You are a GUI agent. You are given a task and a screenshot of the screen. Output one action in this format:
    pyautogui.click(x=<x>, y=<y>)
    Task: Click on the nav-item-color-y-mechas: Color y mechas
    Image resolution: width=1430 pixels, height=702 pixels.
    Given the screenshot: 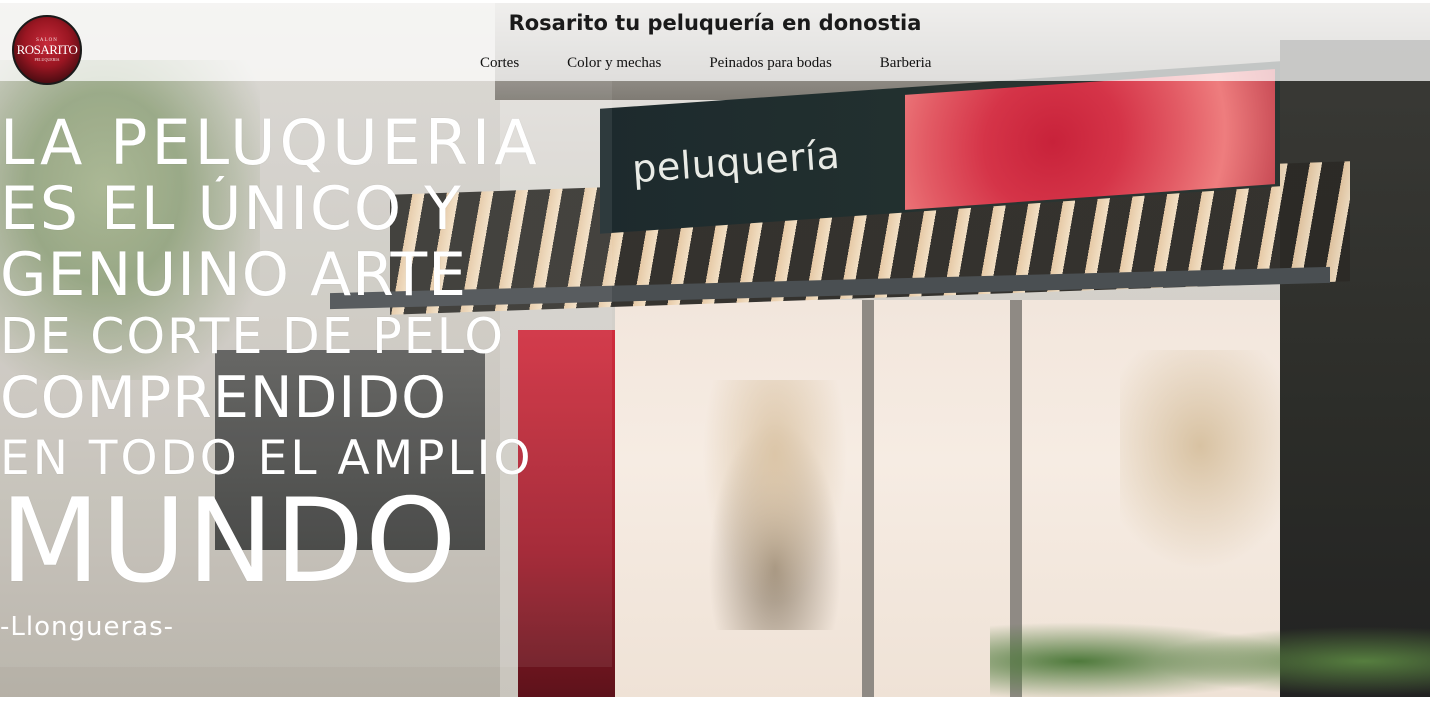 What is the action you would take?
    pyautogui.click(x=614, y=63)
    